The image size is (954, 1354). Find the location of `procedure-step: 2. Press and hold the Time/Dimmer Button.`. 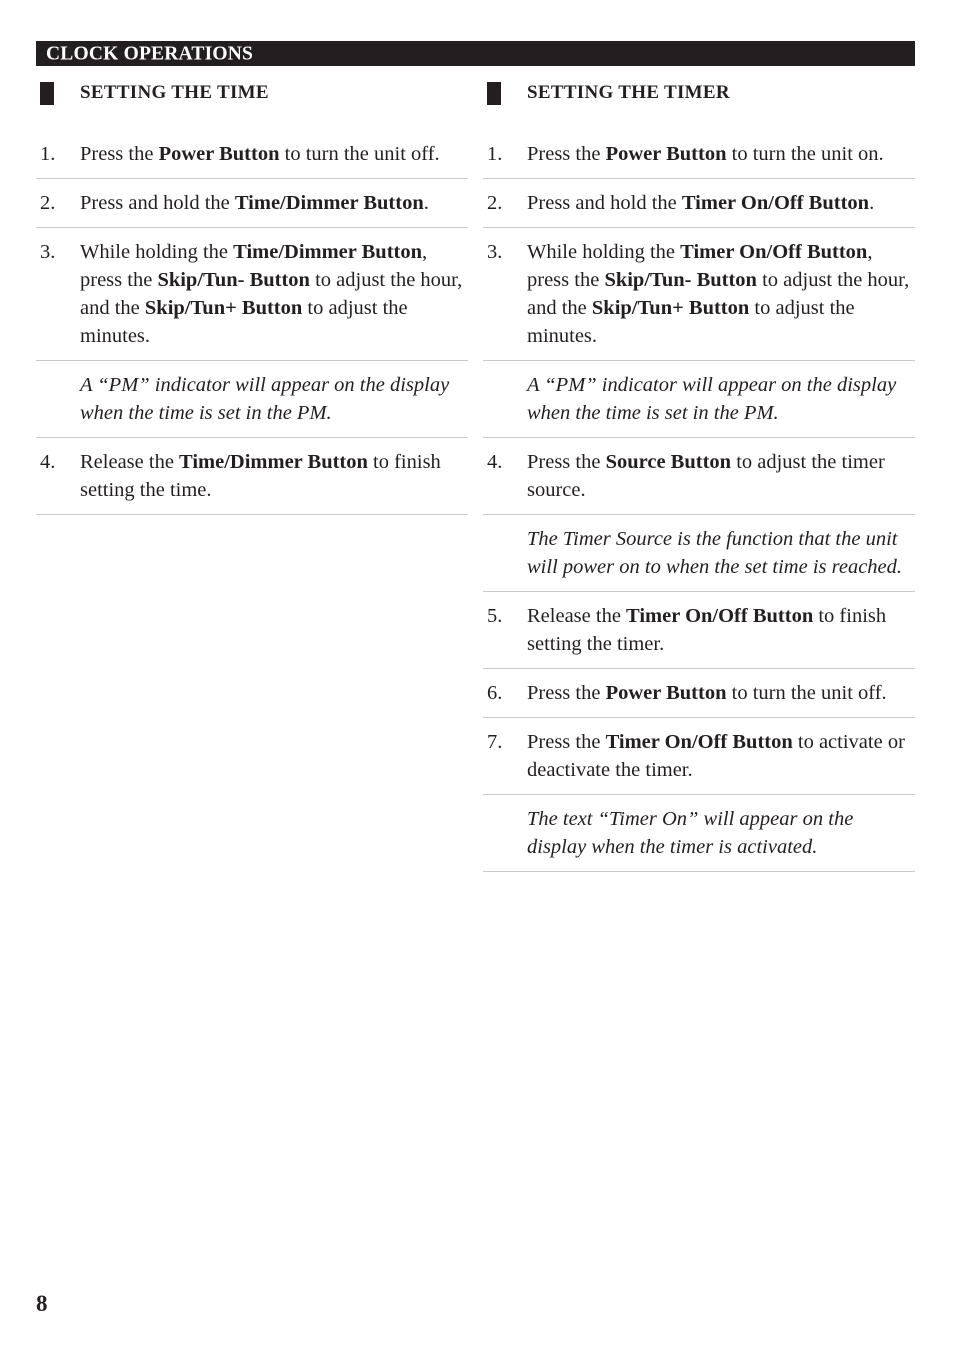

procedure-step: 2. Press and hold the Time/Dimmer Button. is located at coordinates (252, 203).